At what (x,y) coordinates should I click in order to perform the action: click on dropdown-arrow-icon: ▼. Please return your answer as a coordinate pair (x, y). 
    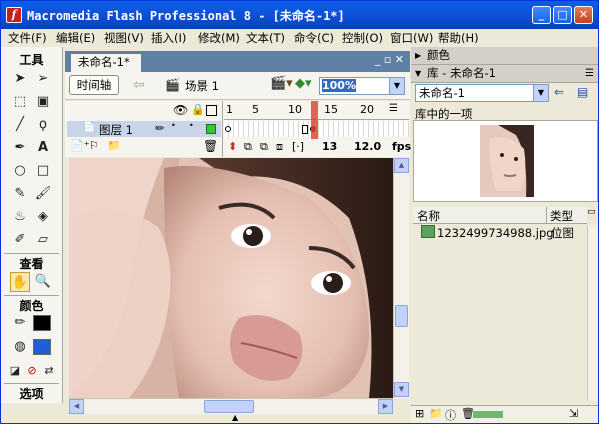
    Looking at the image, I should click on (540, 93).